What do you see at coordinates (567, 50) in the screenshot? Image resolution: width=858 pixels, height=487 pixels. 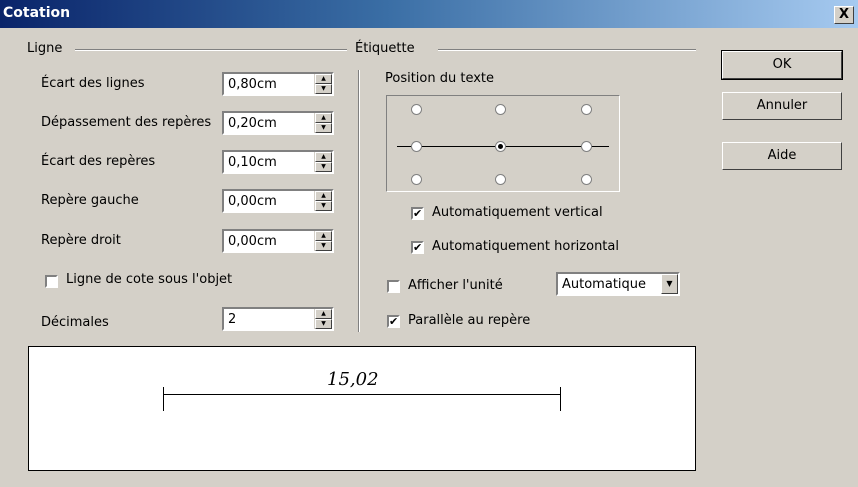 I see `etiquette-group-divider` at bounding box center [567, 50].